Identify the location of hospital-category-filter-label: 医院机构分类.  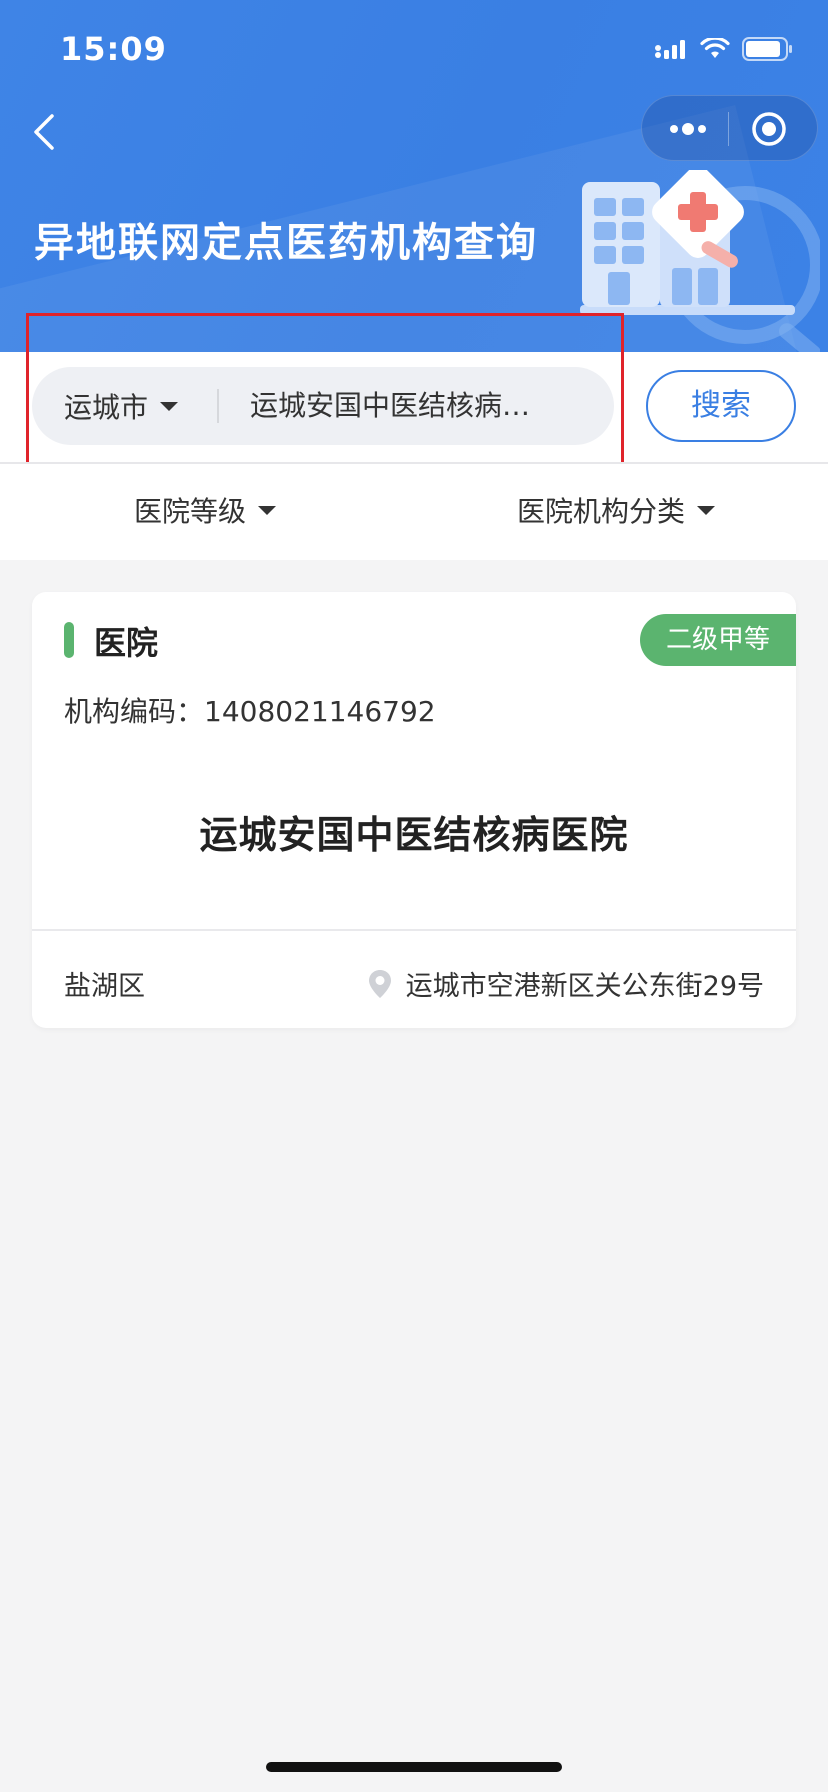
(601, 511).